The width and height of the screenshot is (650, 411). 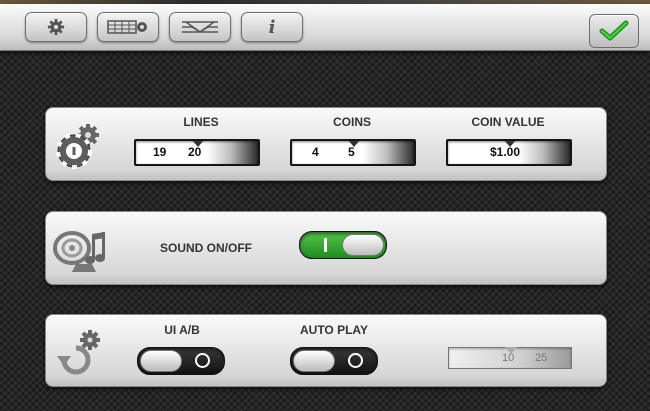 What do you see at coordinates (160, 152) in the screenshot?
I see `lines-prev-value: 19` at bounding box center [160, 152].